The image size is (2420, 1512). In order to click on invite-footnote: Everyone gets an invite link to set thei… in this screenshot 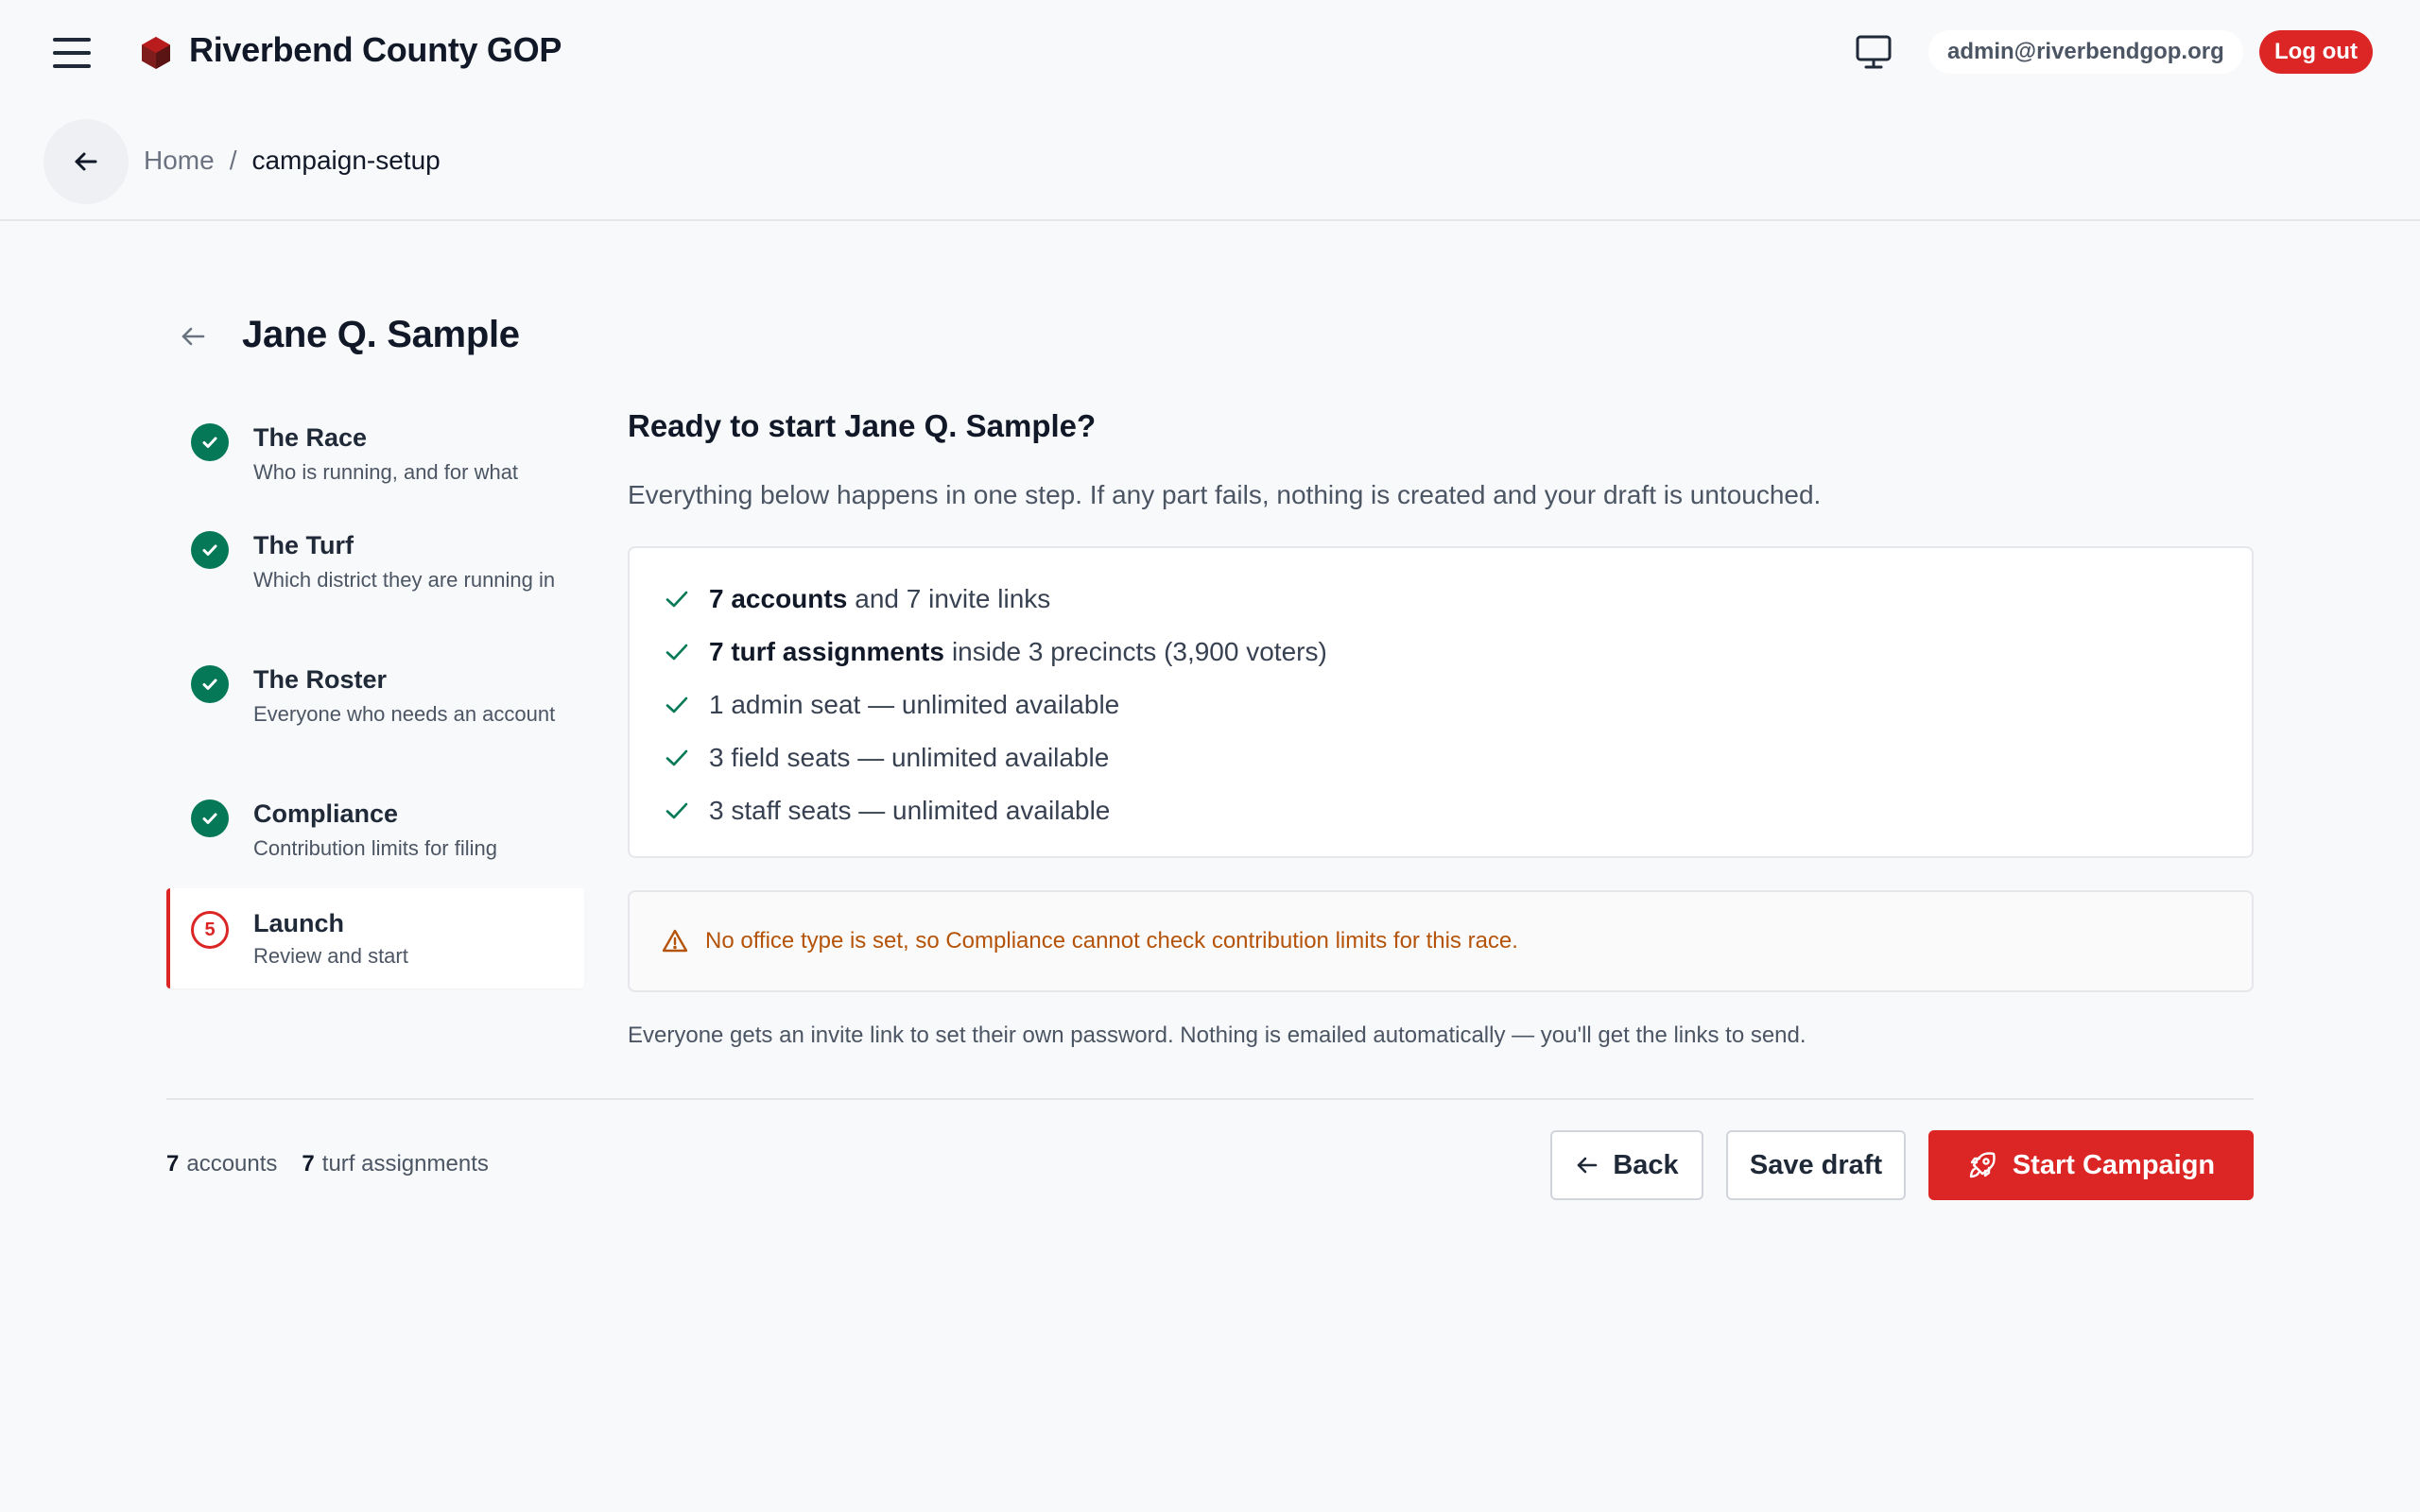, I will do `click(1217, 1035)`.